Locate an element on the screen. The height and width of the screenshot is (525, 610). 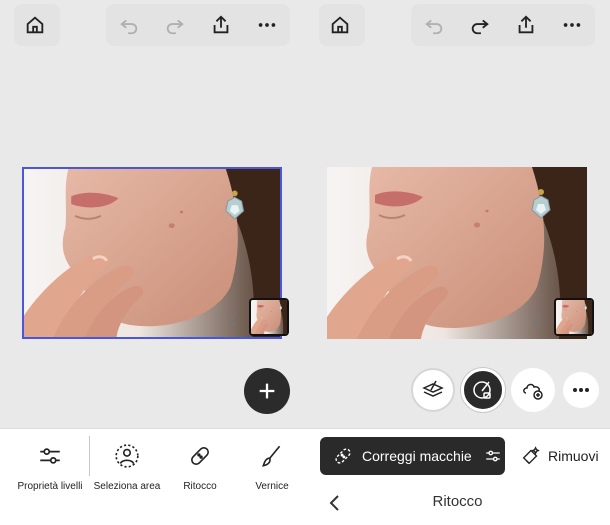
canvas-photo is located at coordinates (457, 253).